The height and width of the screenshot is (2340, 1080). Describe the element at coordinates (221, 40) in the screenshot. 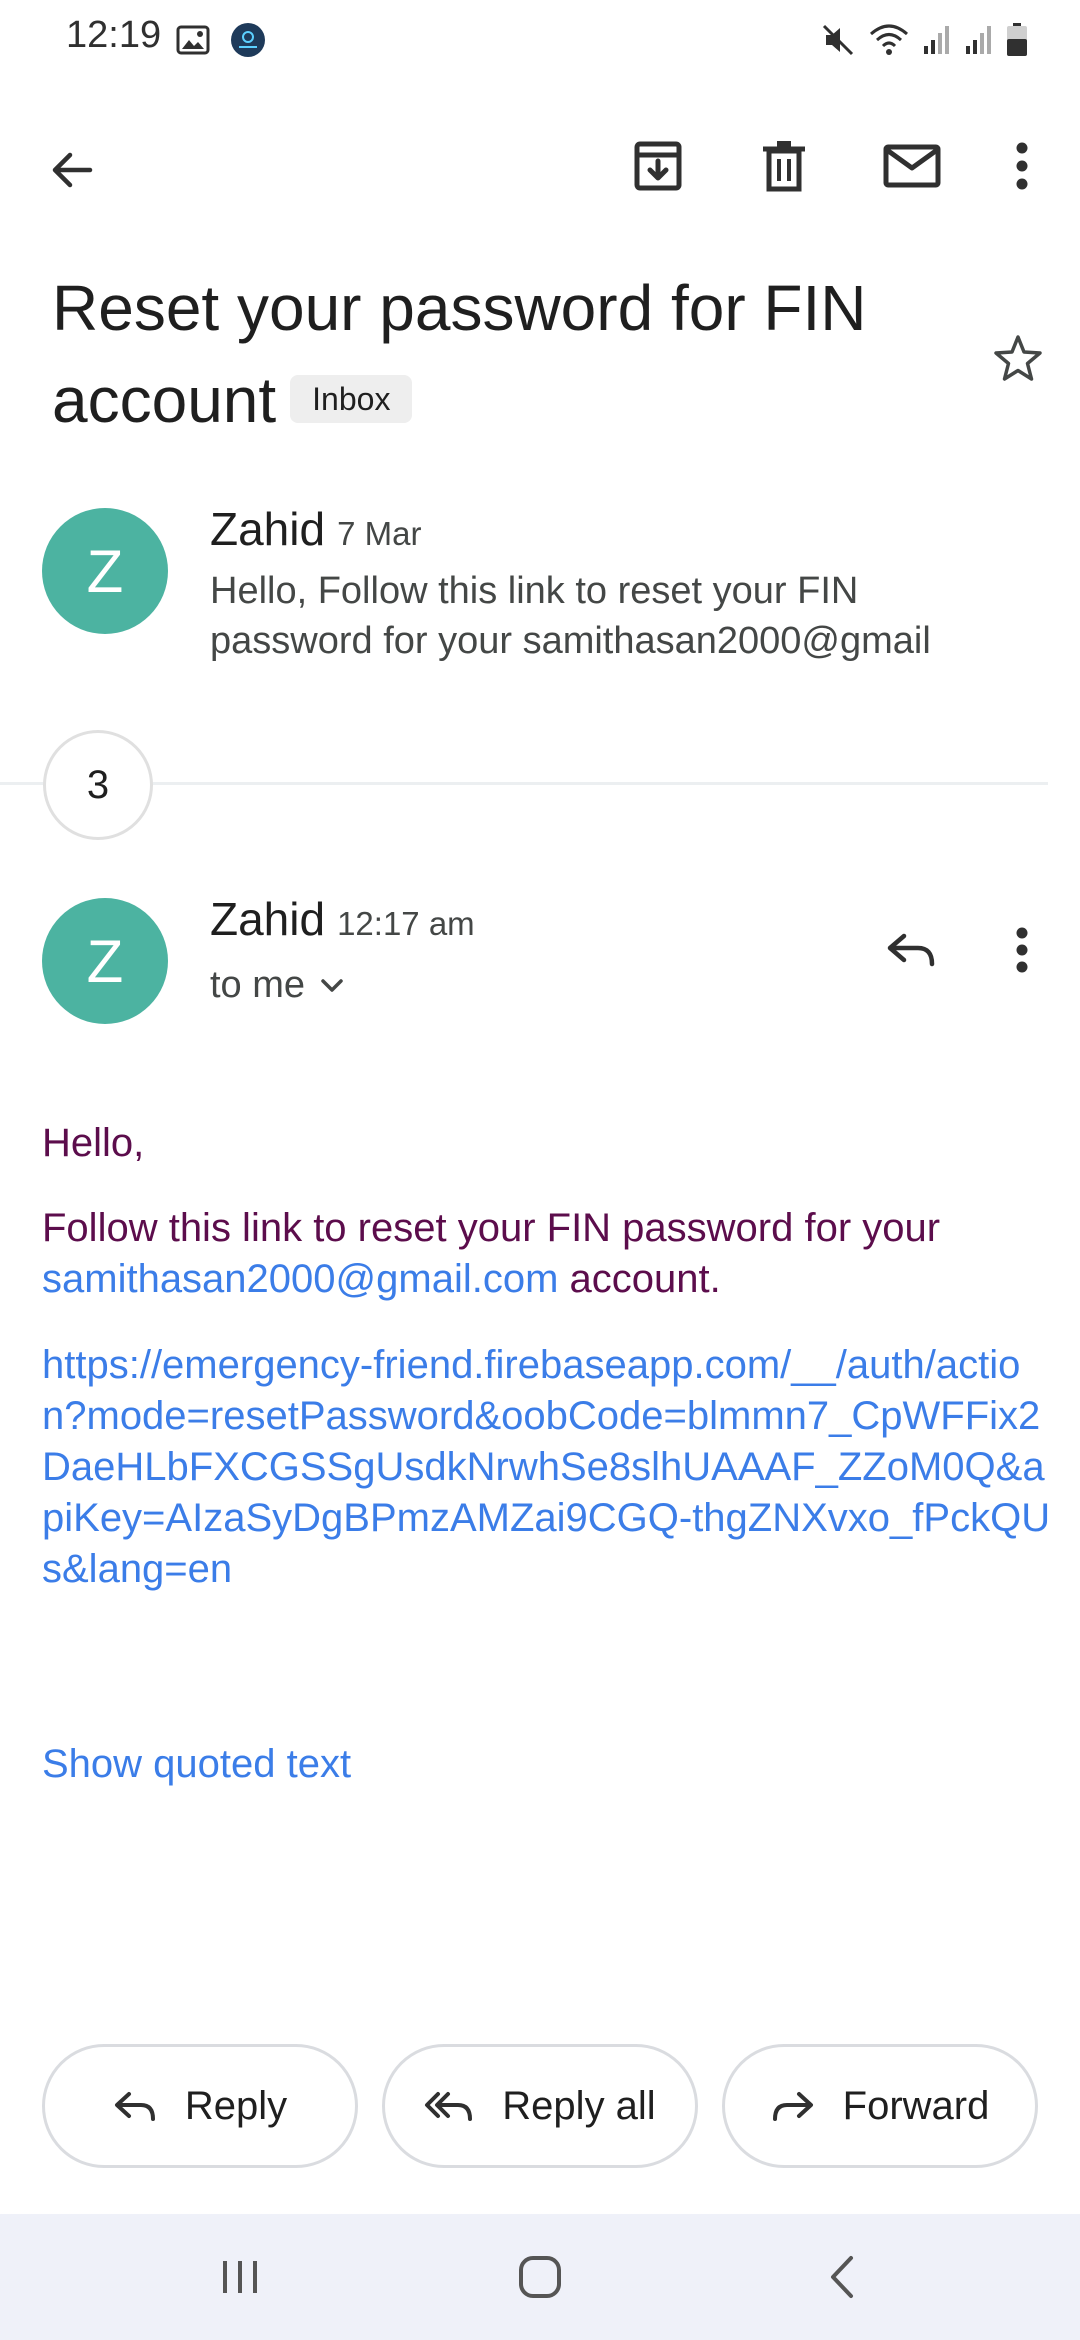

I see `status-left-icons` at that location.